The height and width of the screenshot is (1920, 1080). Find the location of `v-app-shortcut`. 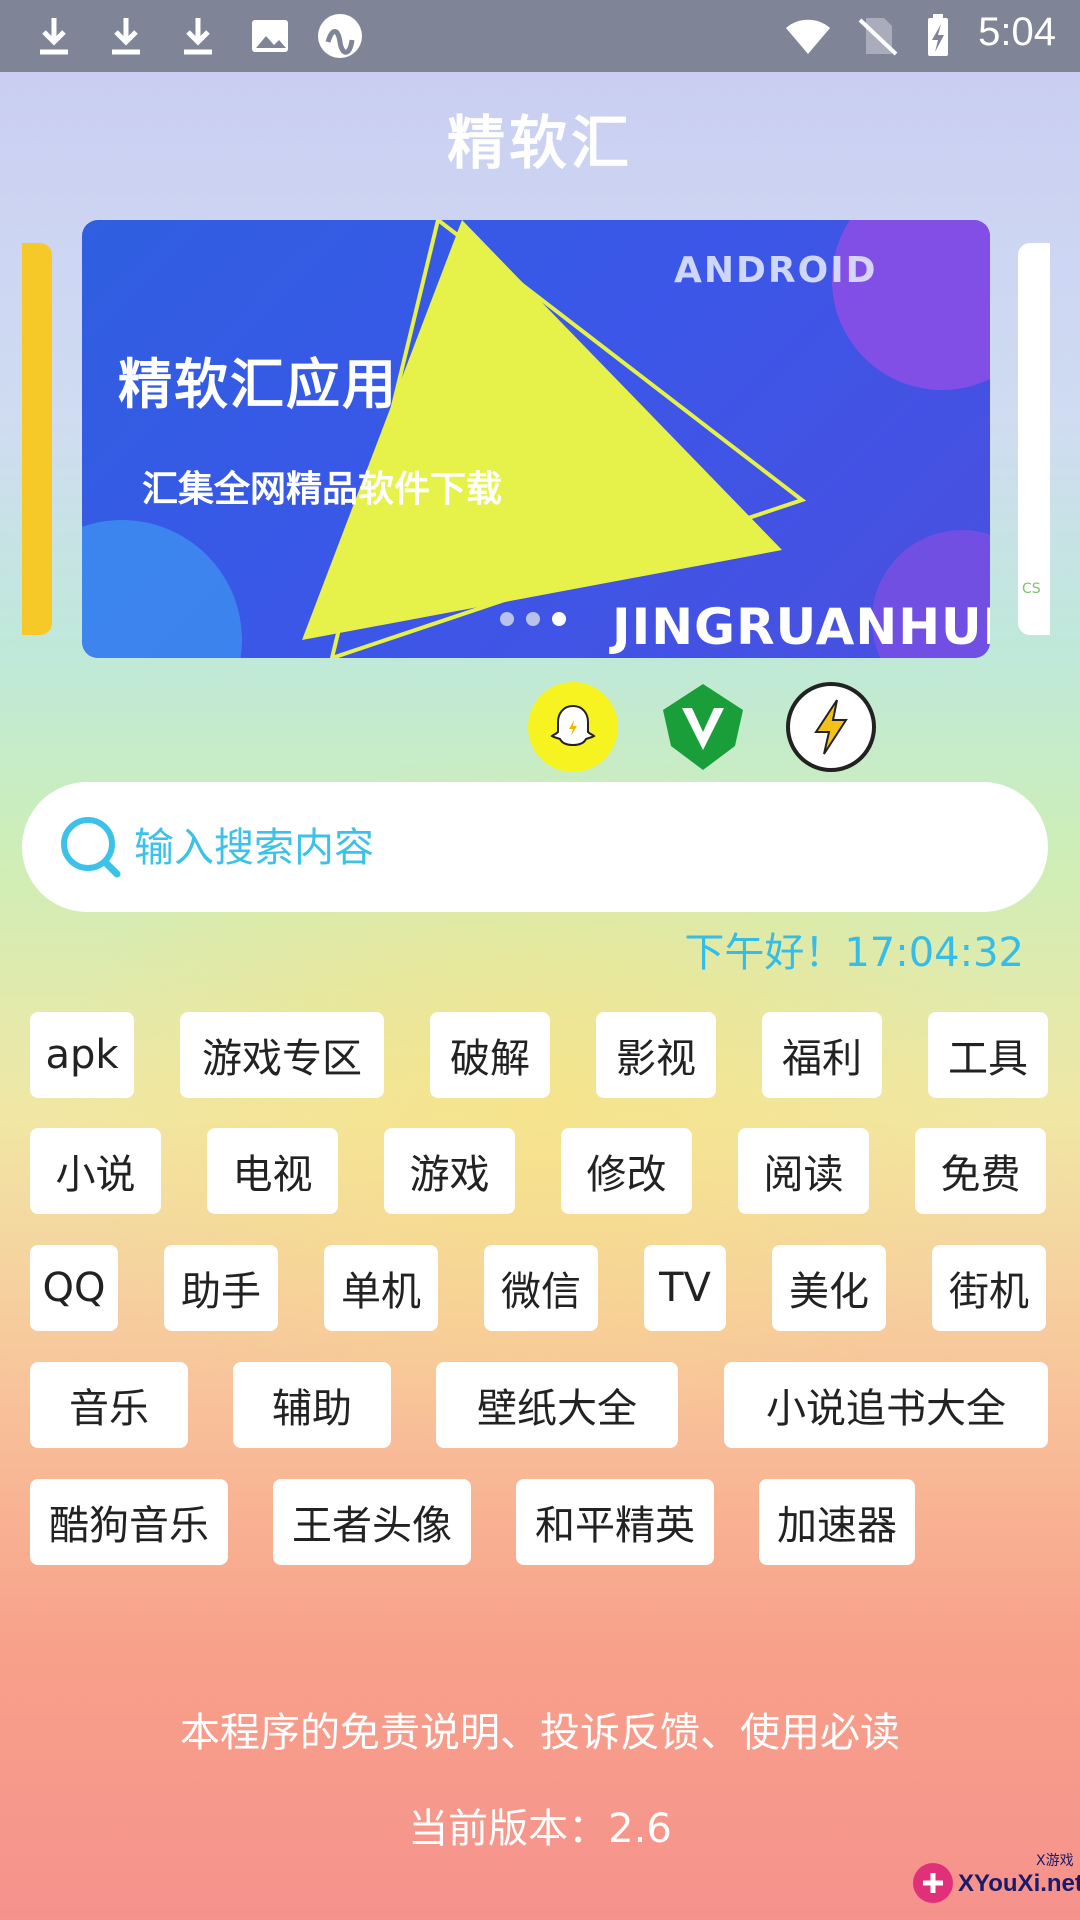

v-app-shortcut is located at coordinates (703, 727).